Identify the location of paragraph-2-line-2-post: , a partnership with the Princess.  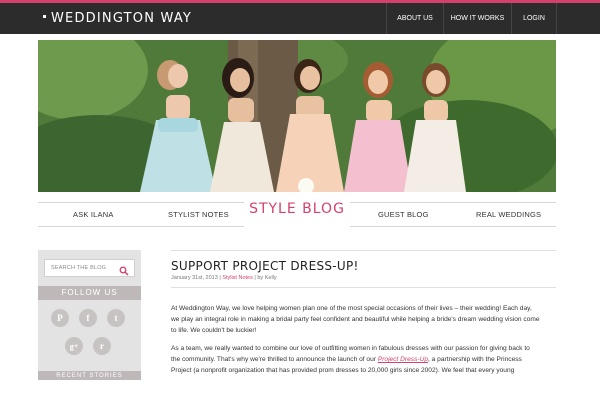
(475, 359).